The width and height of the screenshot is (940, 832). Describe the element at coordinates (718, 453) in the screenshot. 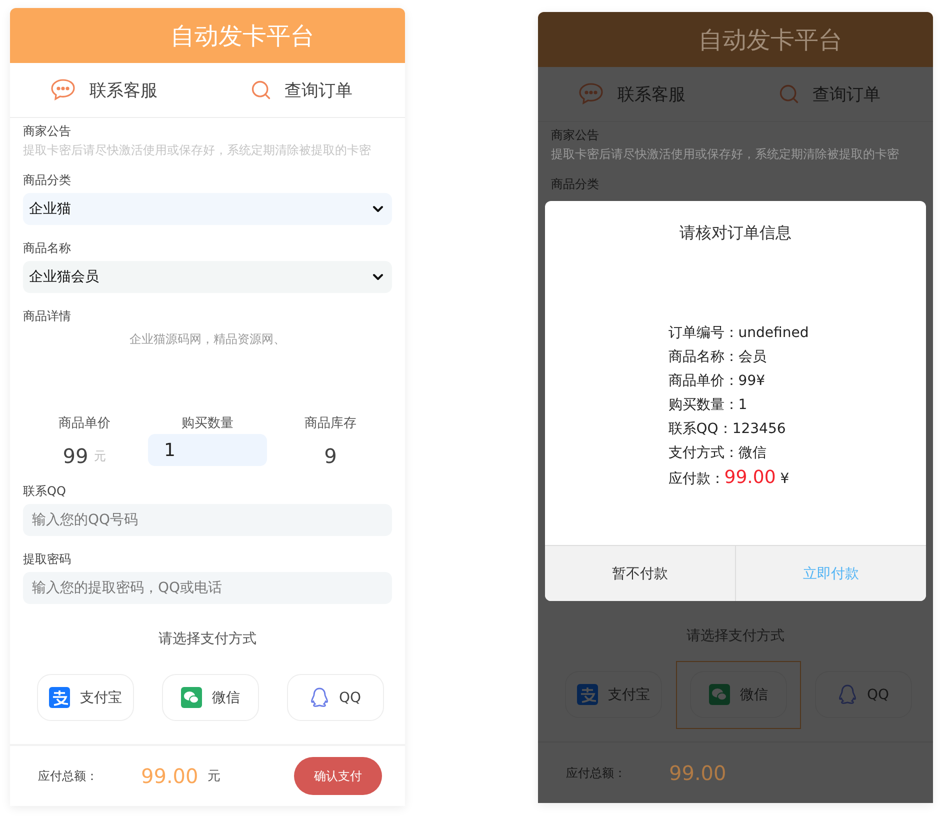

I see `info-line: 支付方式：微信` at that location.